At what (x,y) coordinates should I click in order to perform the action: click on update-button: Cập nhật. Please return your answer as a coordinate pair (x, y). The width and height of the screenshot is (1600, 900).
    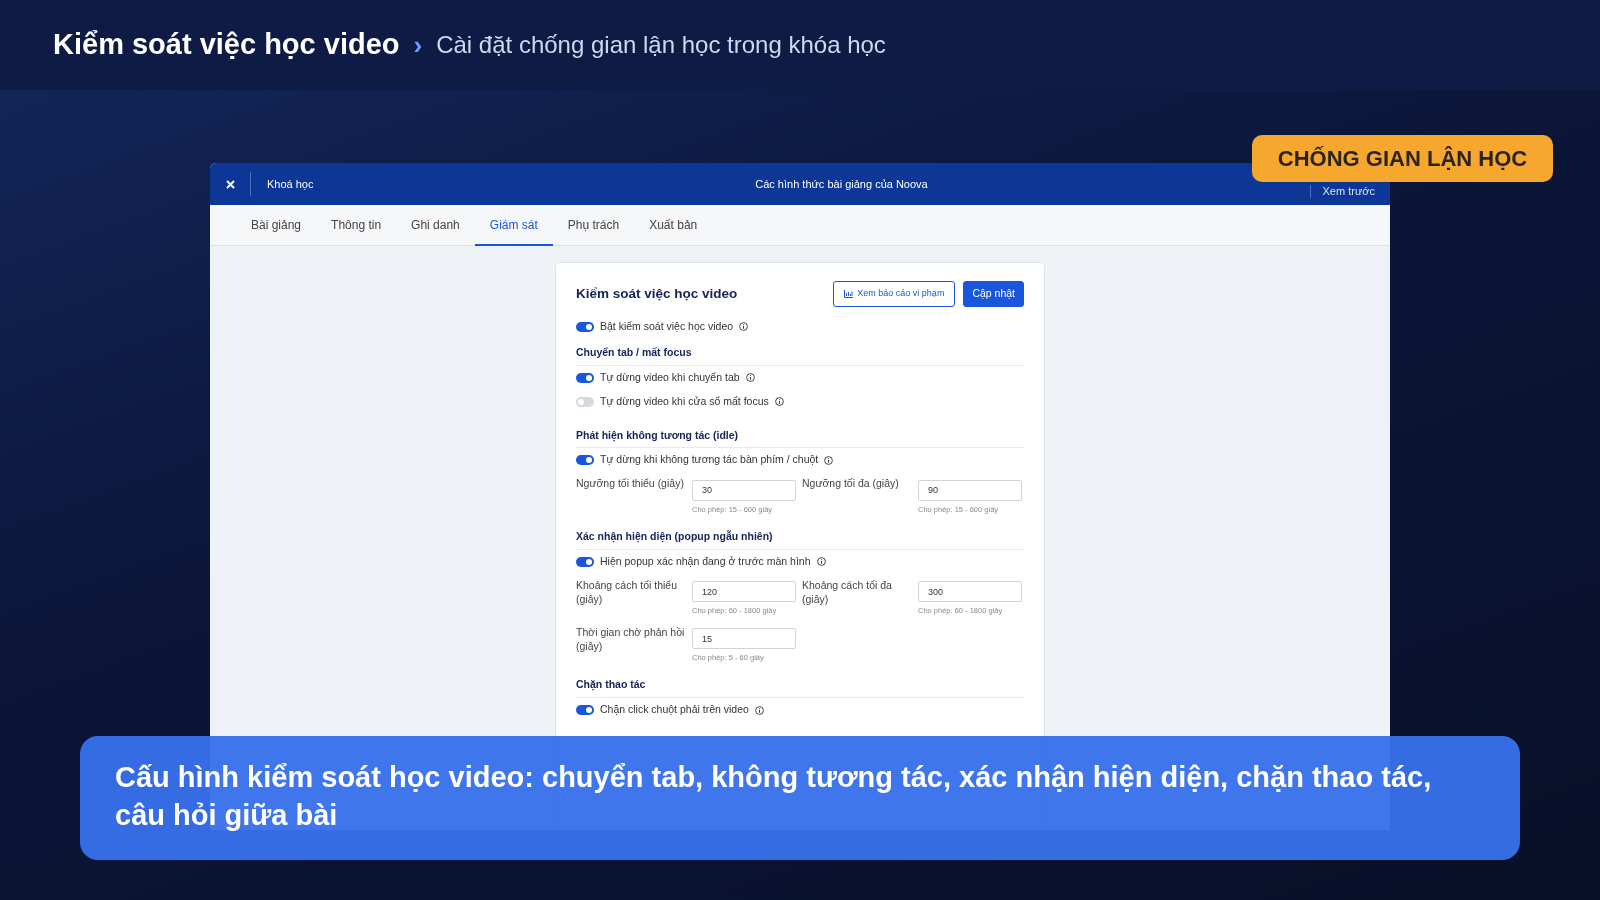
    Looking at the image, I should click on (993, 294).